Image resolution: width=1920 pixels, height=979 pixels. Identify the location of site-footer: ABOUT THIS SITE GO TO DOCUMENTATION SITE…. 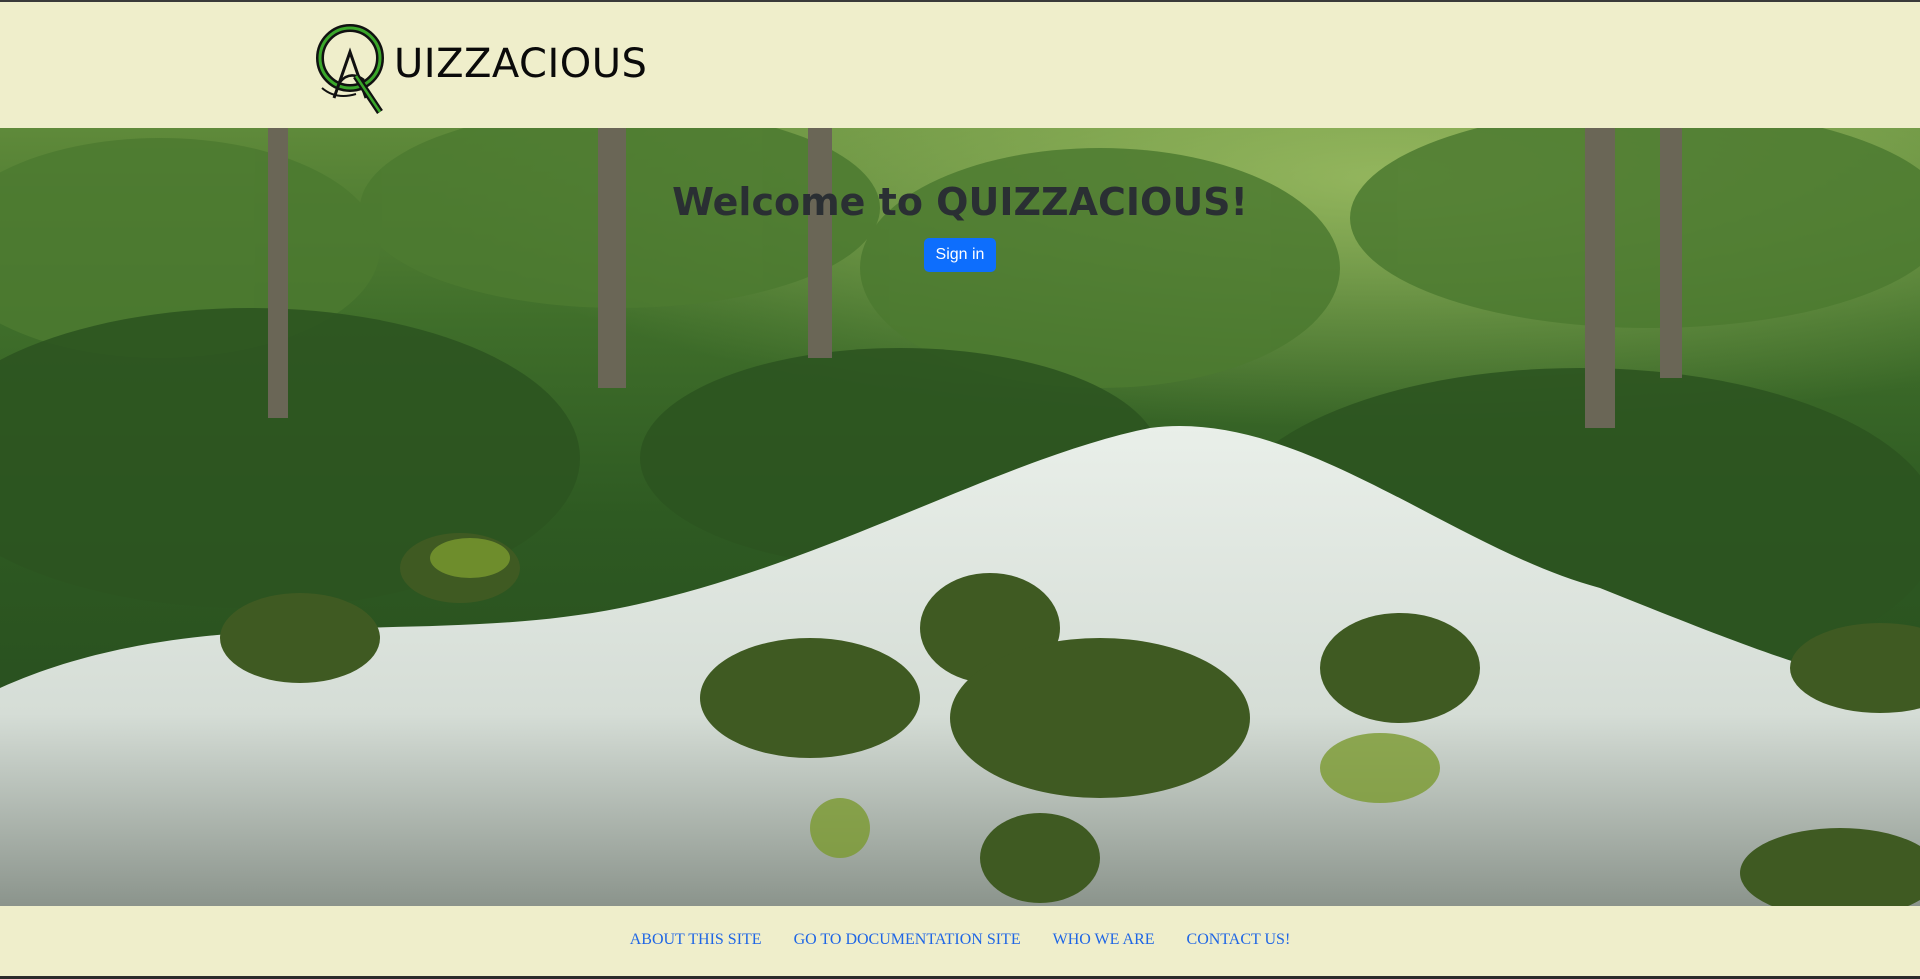
(960, 941).